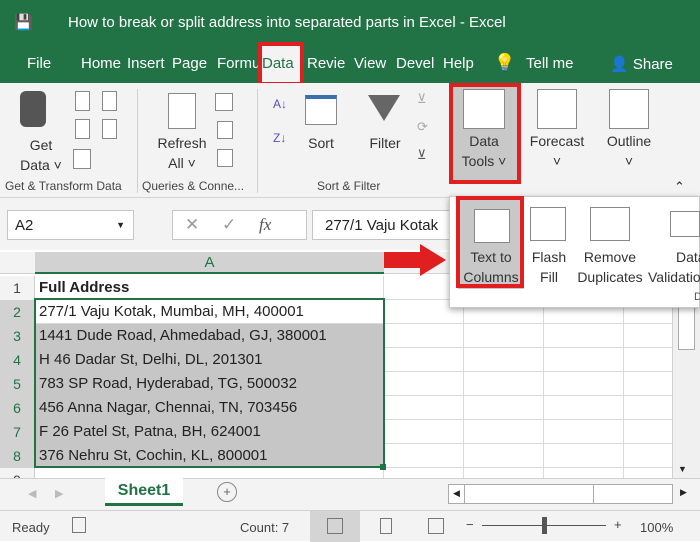  What do you see at coordinates (629, 109) in the screenshot?
I see `outline-icon` at bounding box center [629, 109].